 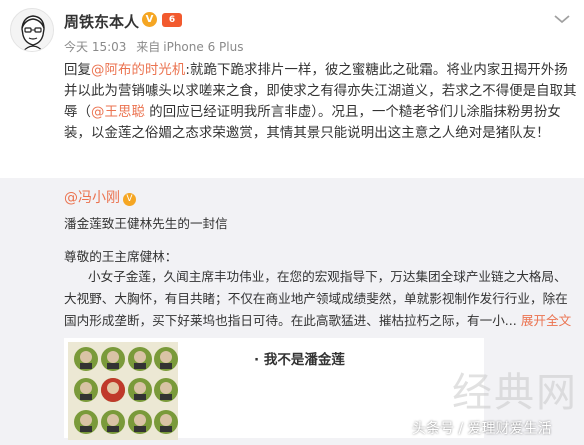 What do you see at coordinates (121, 256) in the screenshot?
I see `letter-salutation: 尊敬的王主席健林：` at bounding box center [121, 256].